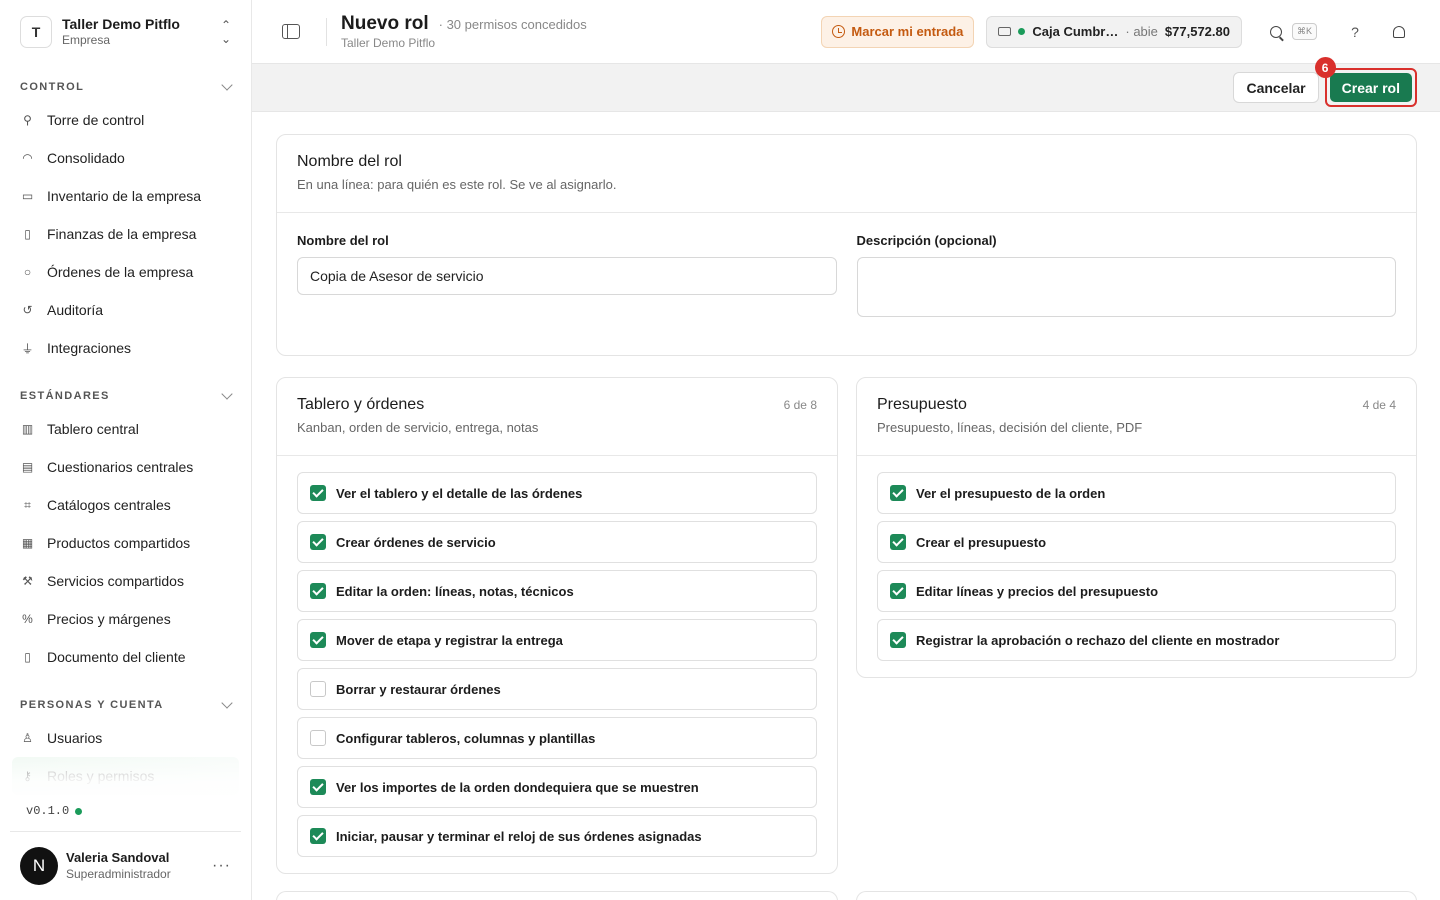  I want to click on notifications-button, so click(1399, 32).